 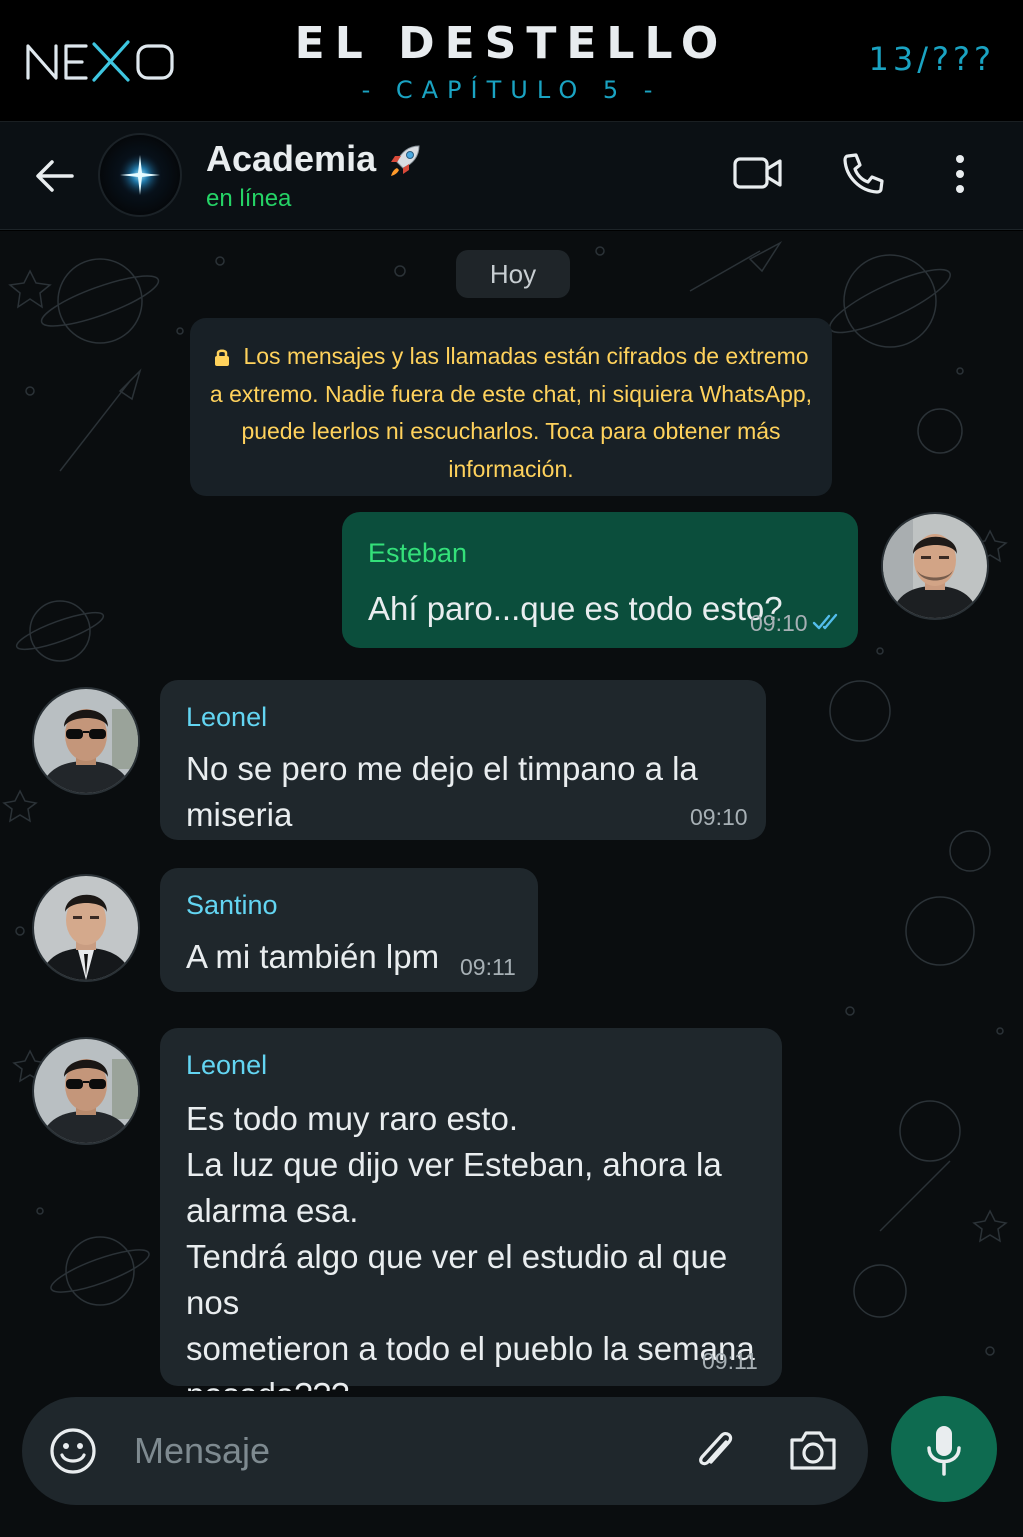 I want to click on mic-button, so click(x=944, y=1449).